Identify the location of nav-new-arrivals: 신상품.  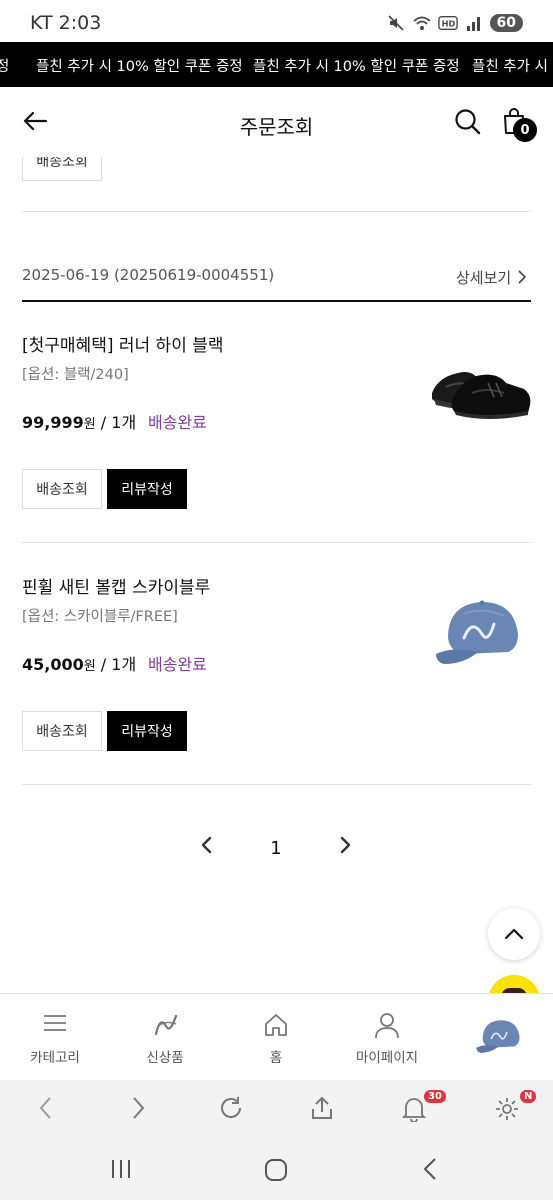
(165, 1037).